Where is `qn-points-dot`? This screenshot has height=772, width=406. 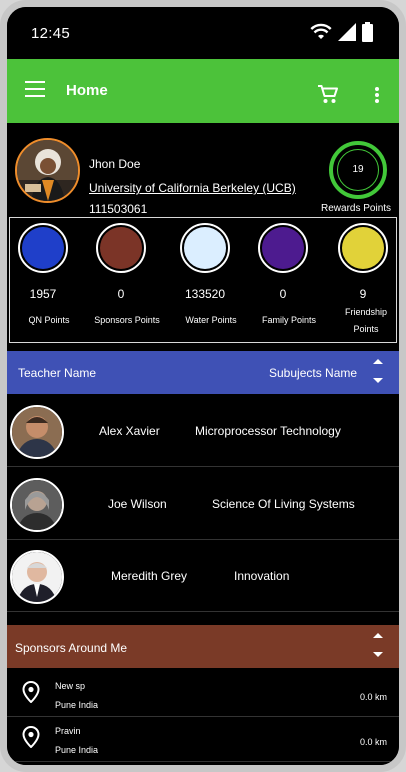
qn-points-dot is located at coordinates (43, 248).